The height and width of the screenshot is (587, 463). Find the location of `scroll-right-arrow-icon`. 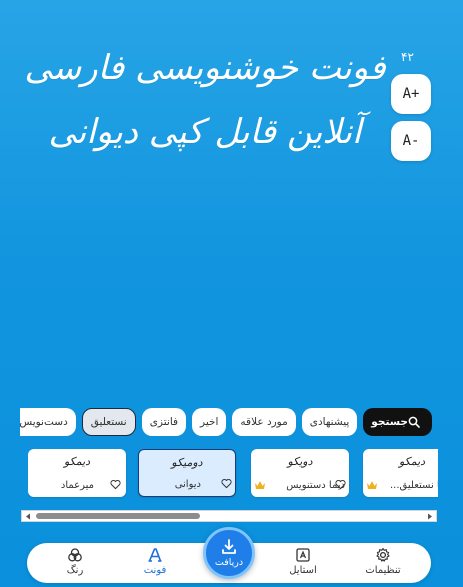

scroll-right-arrow-icon is located at coordinates (430, 516).